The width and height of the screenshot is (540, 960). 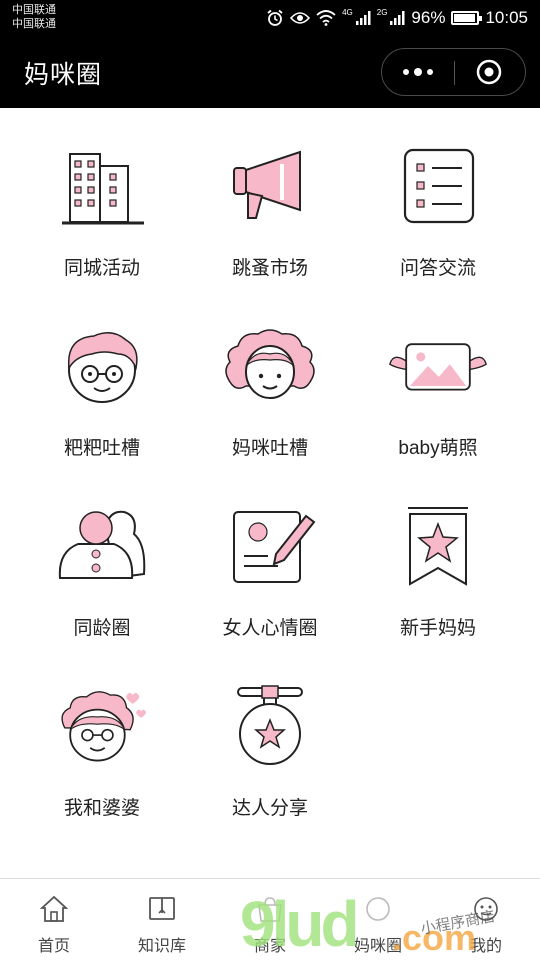 I want to click on nav-bar: 妈咪圈, so click(x=270, y=72).